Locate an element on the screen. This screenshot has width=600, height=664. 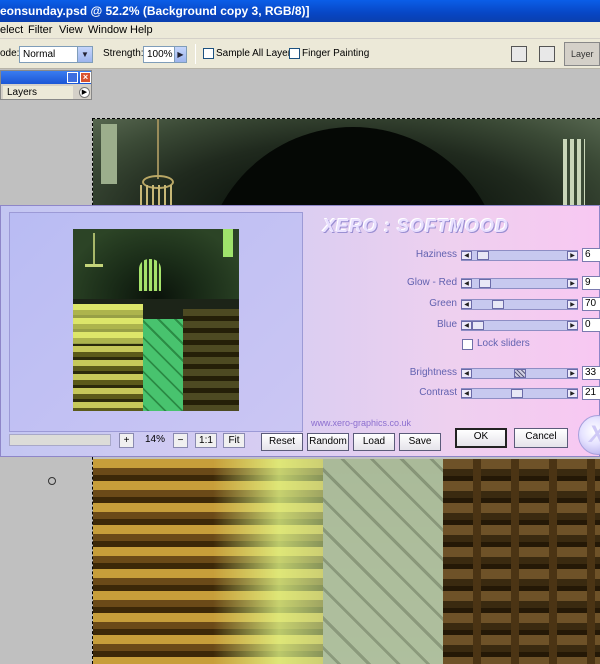
palette-well-tab: Layer is located at coordinates (582, 54).